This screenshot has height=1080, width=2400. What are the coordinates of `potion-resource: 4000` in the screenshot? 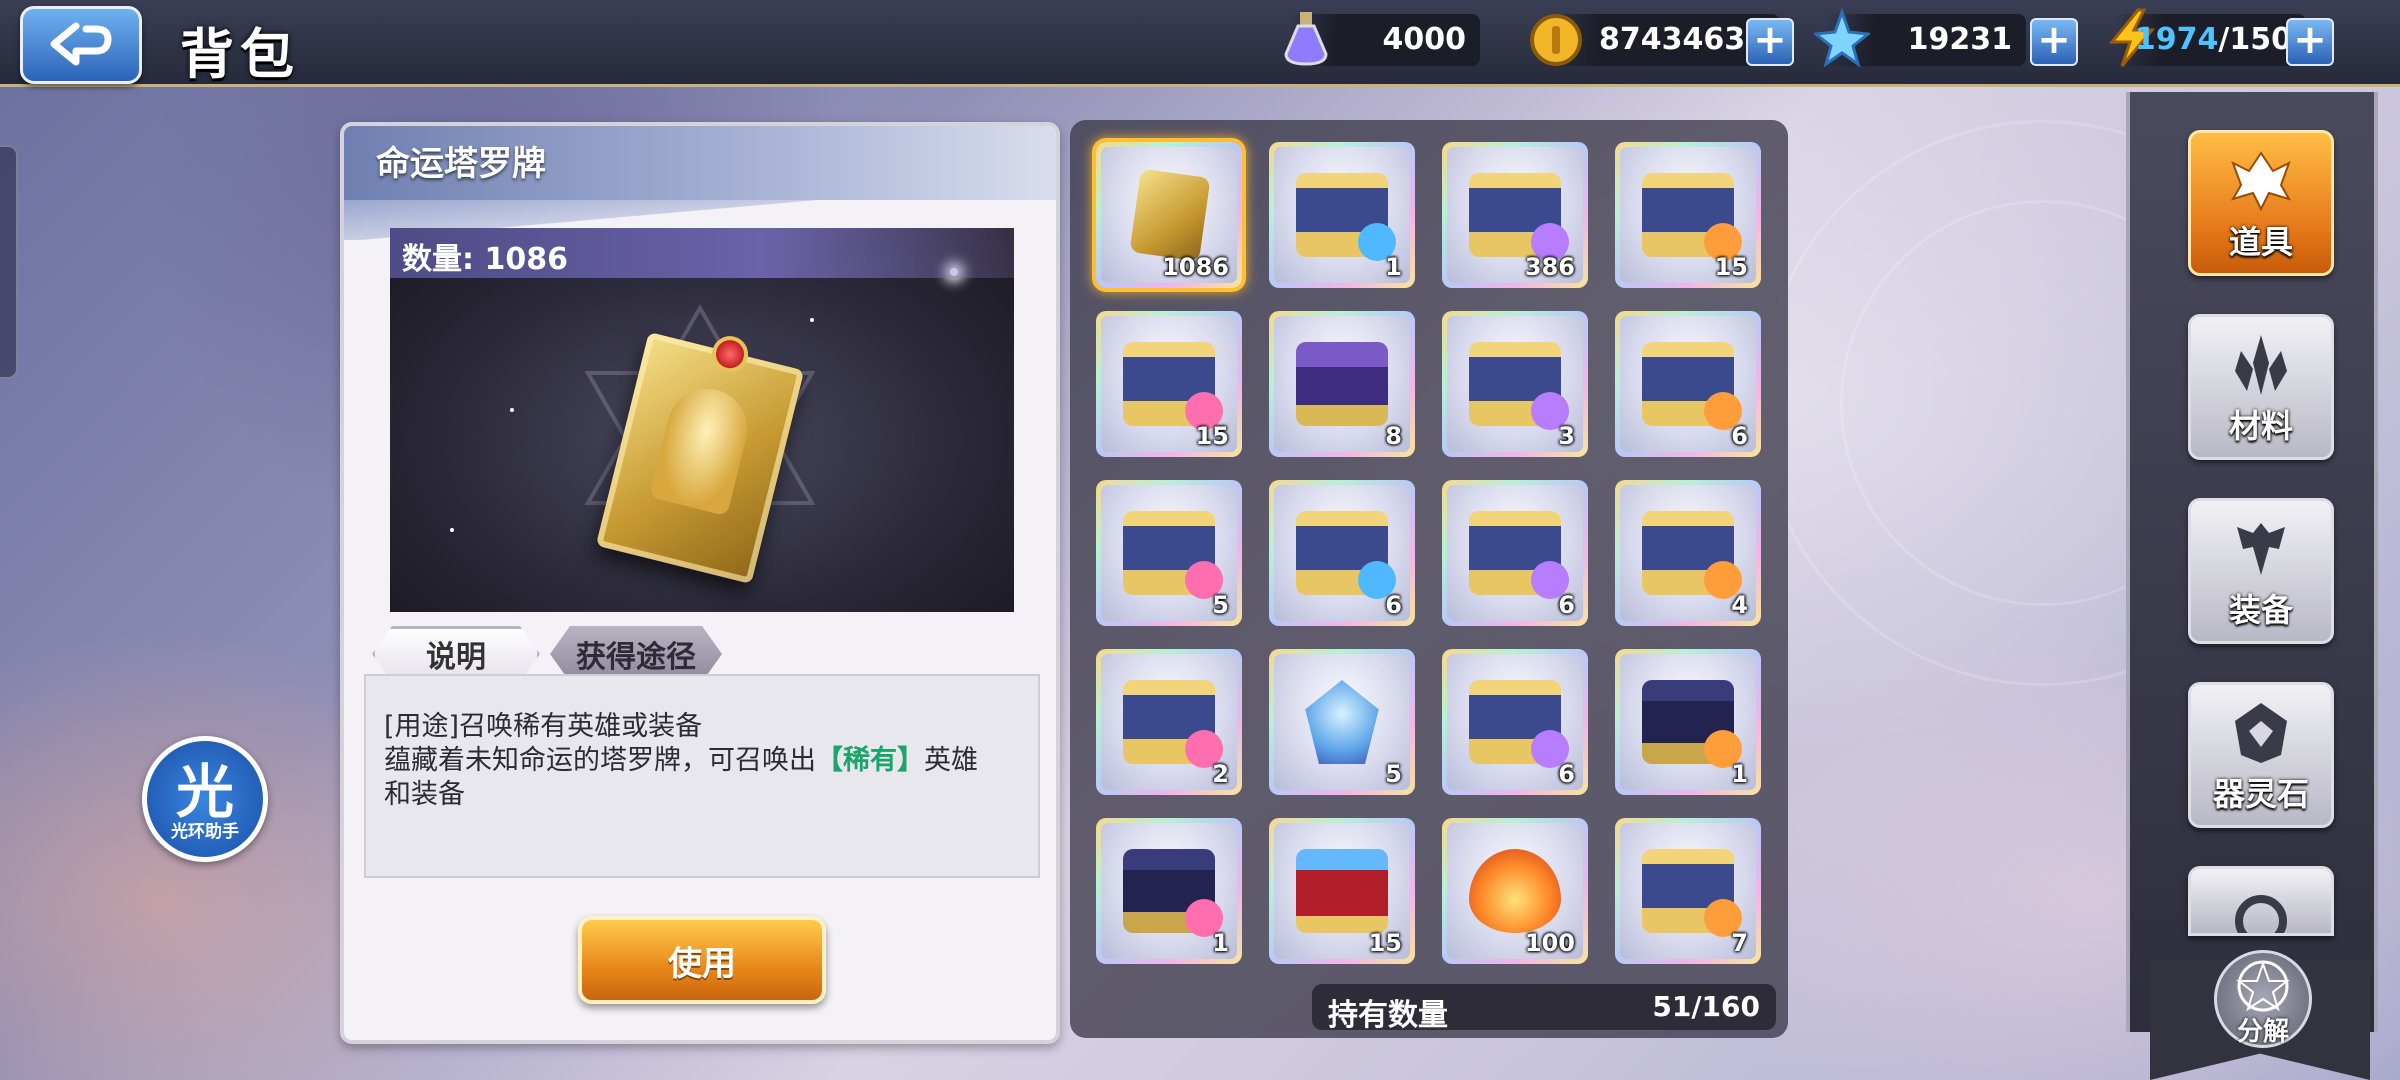 It's located at (1382, 39).